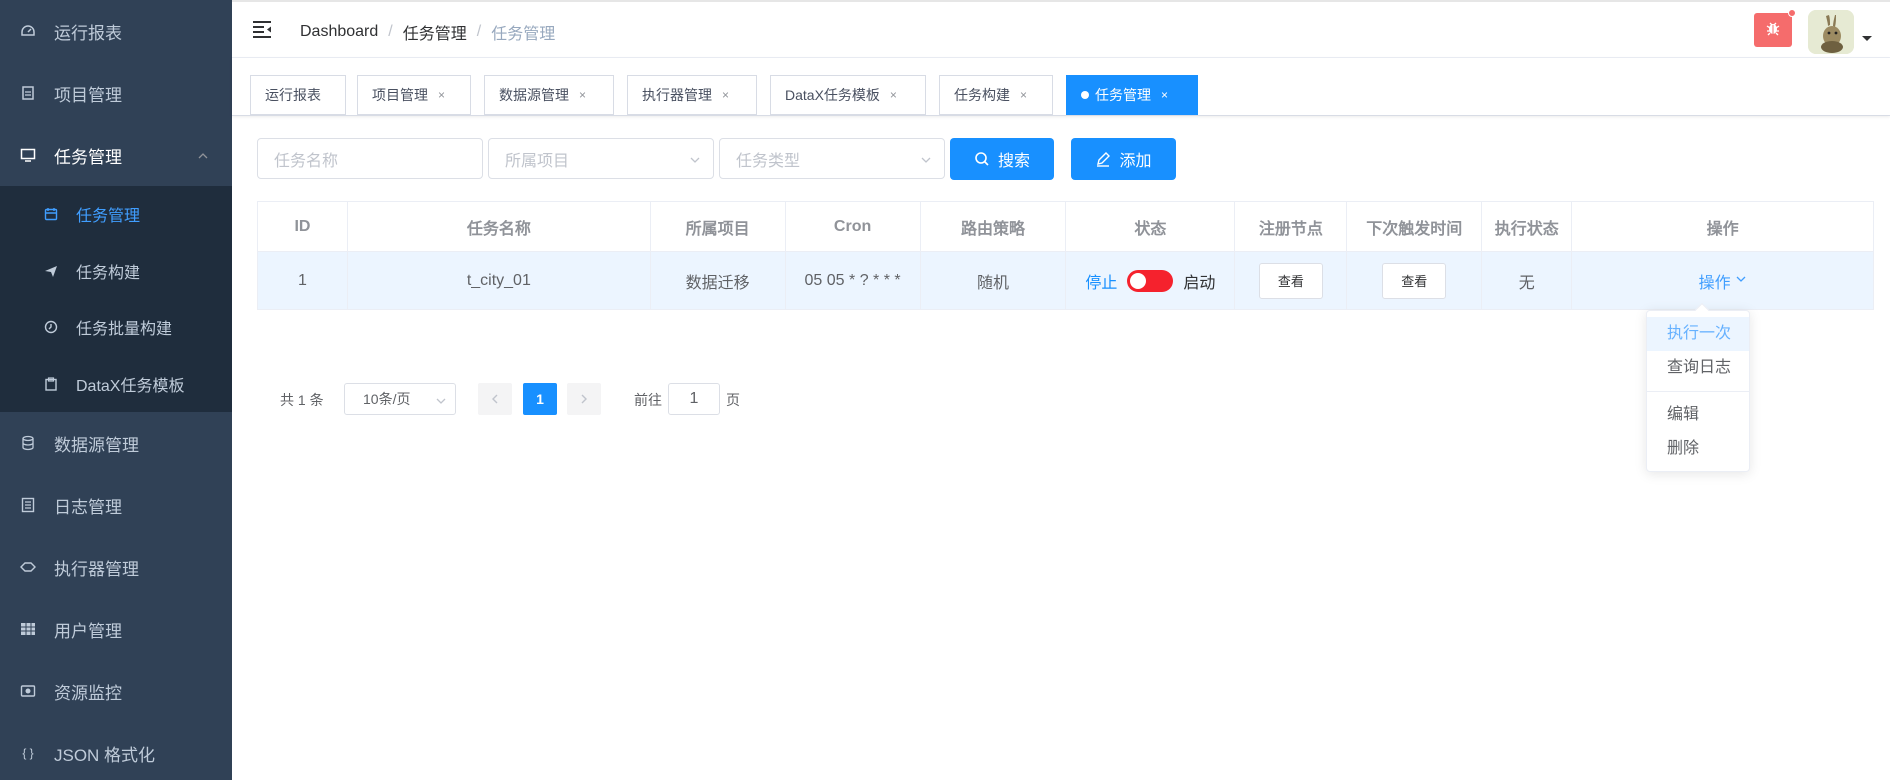 The height and width of the screenshot is (780, 1890). I want to click on avatar, so click(1831, 32).